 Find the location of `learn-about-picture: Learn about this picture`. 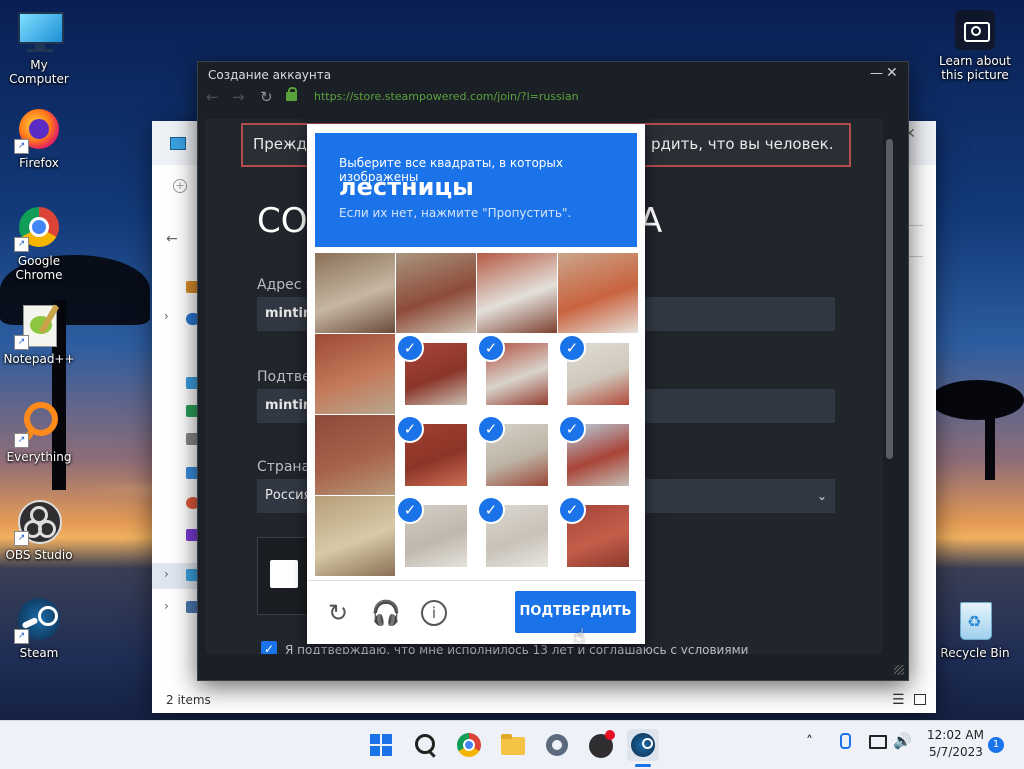

learn-about-picture: Learn about this picture is located at coordinates (975, 46).